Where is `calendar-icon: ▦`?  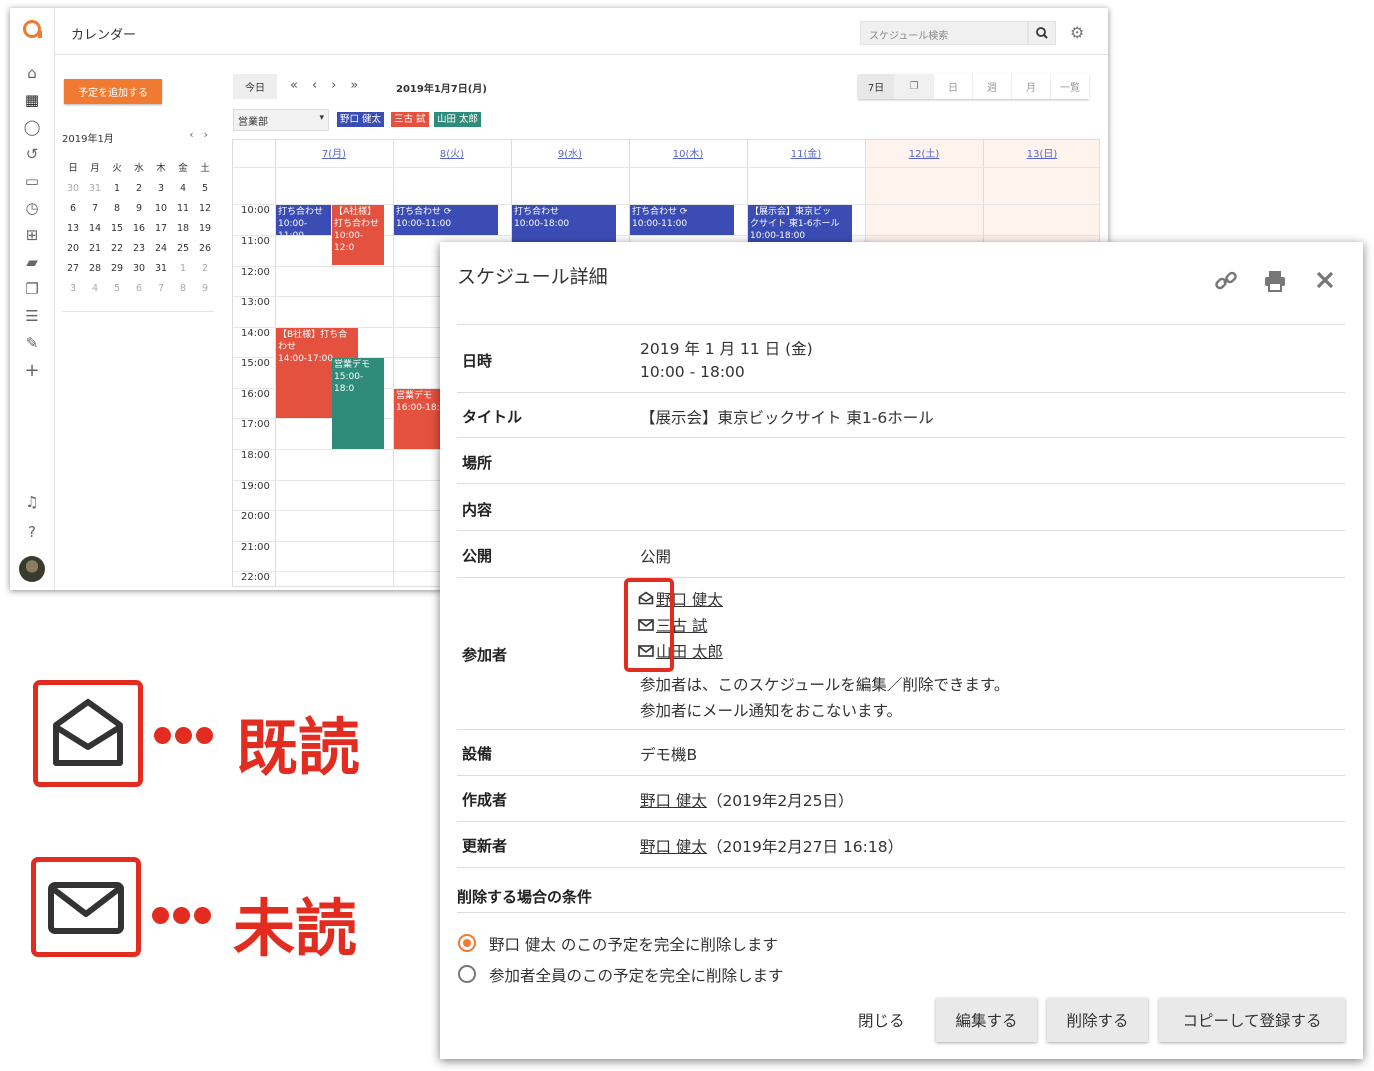
calendar-icon: ▦ is located at coordinates (32, 100).